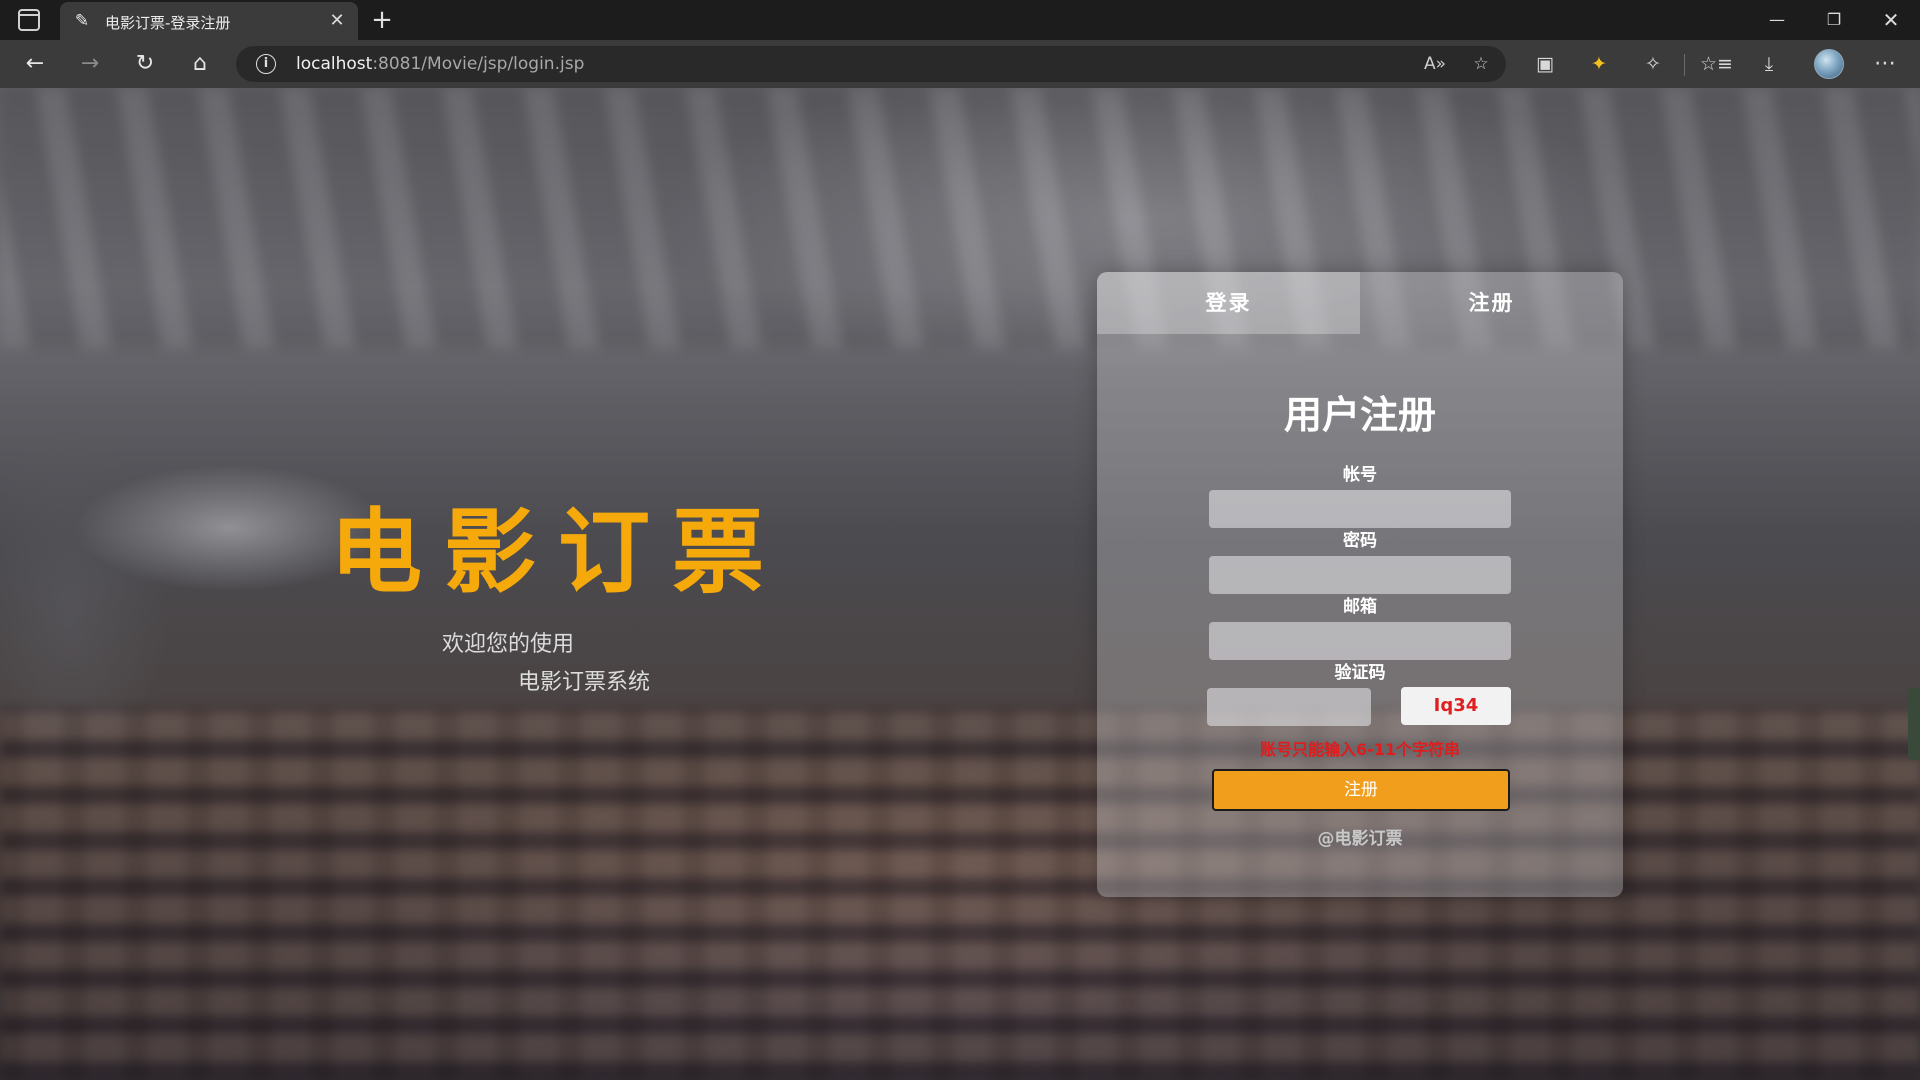  I want to click on home-button: ⌂, so click(200, 64).